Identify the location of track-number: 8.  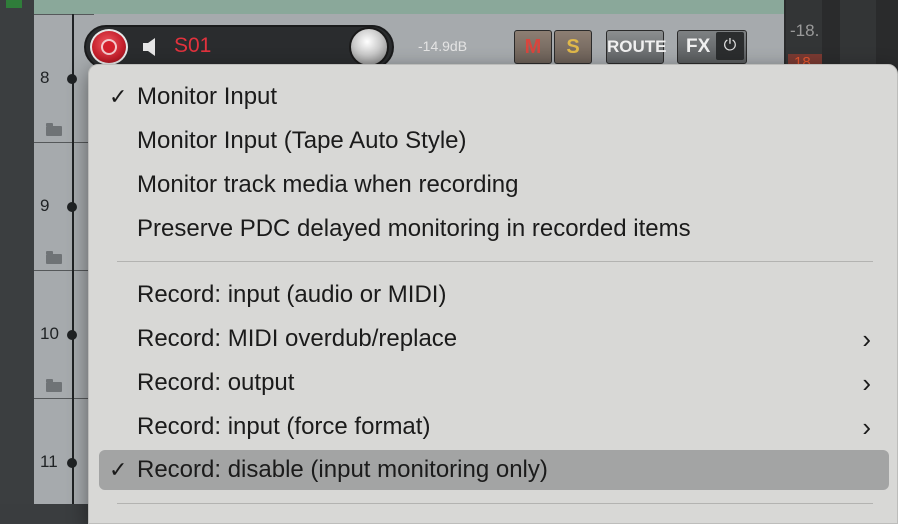
(45, 77).